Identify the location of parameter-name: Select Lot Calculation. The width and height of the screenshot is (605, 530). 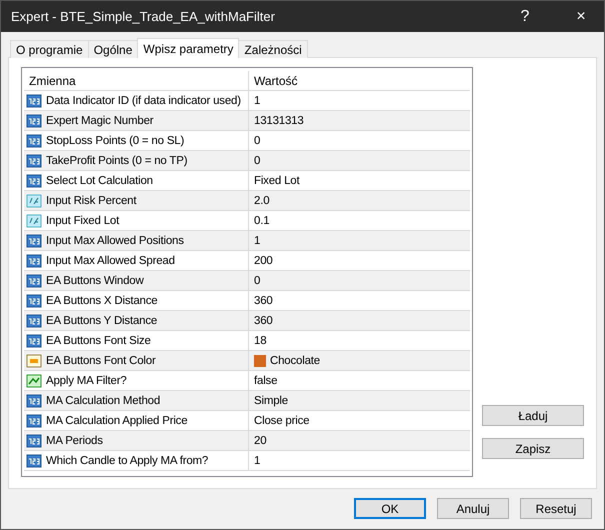
(99, 180).